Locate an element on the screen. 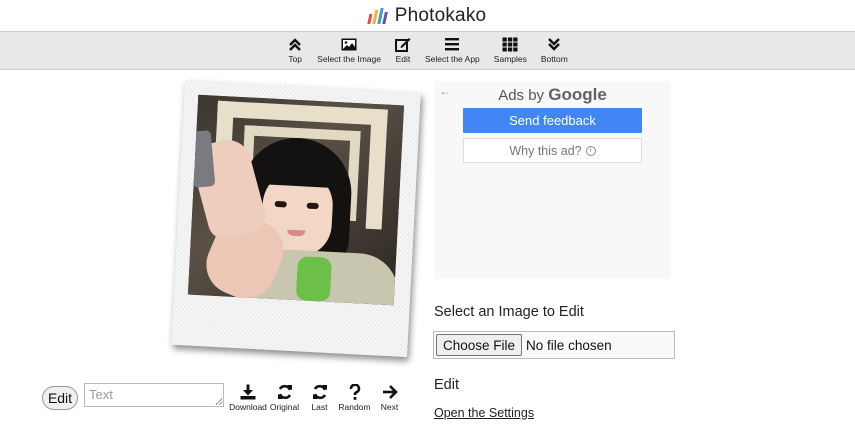  nav-edit-label: Edit is located at coordinates (403, 59).